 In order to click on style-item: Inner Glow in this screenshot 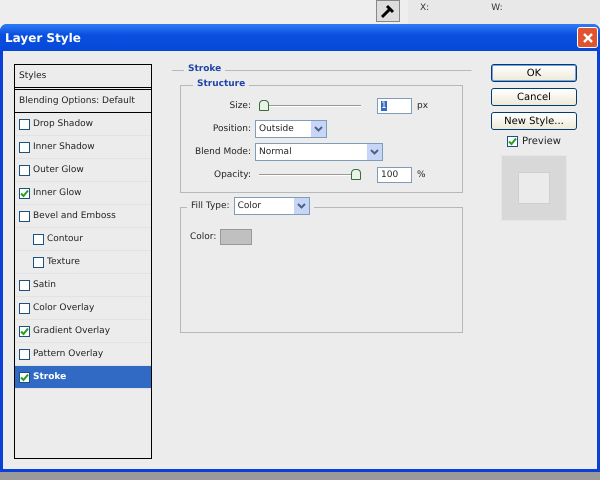, I will do `click(83, 194)`.